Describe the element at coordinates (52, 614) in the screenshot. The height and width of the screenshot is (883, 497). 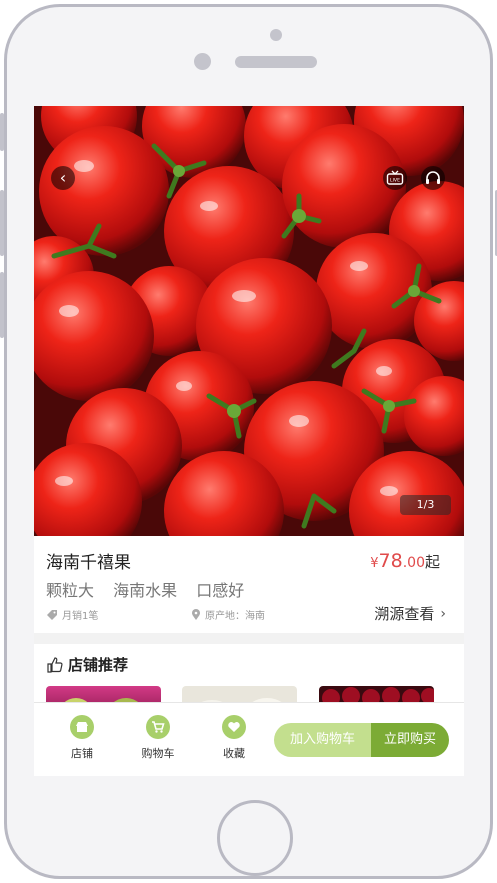
I see `tag-icon` at that location.